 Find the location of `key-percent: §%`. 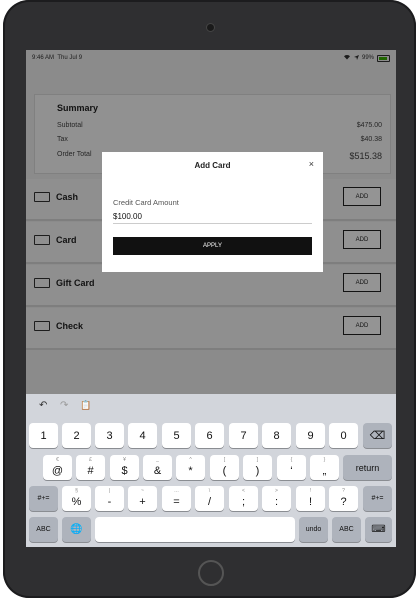

key-percent: §% is located at coordinates (76, 498).